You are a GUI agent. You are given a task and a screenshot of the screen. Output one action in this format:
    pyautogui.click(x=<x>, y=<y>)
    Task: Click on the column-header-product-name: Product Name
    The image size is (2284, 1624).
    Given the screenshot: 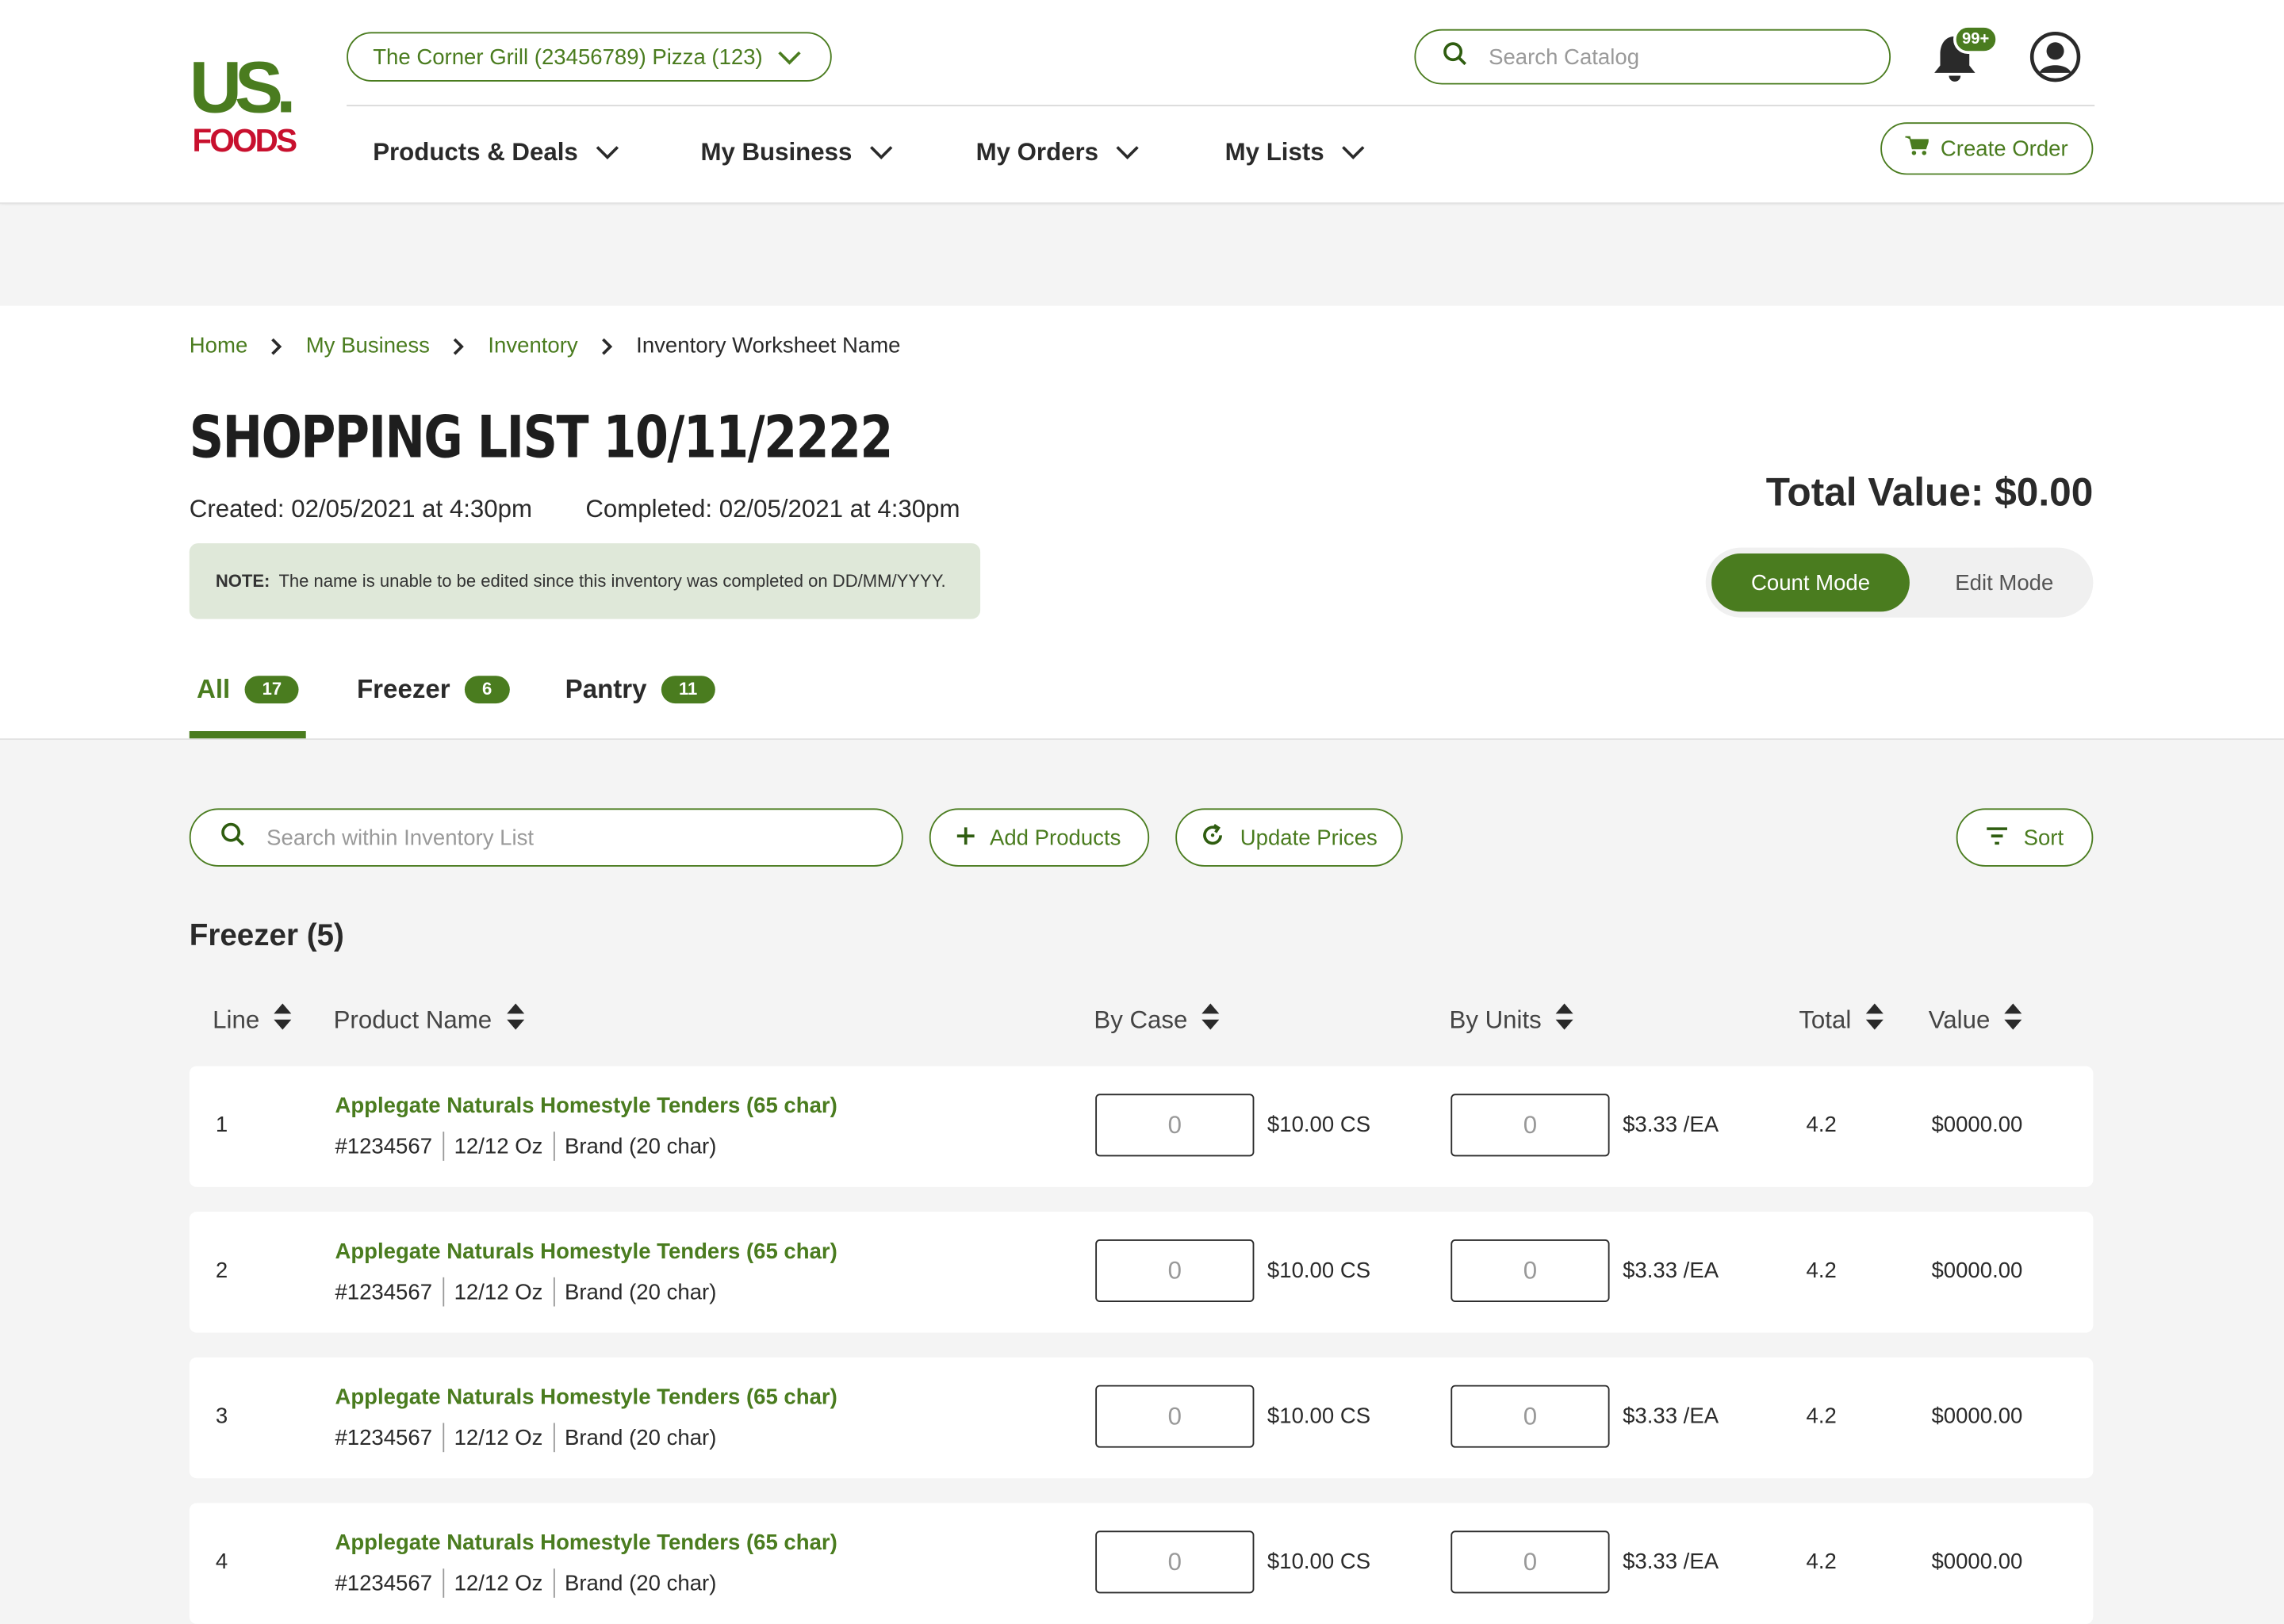 What is the action you would take?
    pyautogui.click(x=429, y=1020)
    